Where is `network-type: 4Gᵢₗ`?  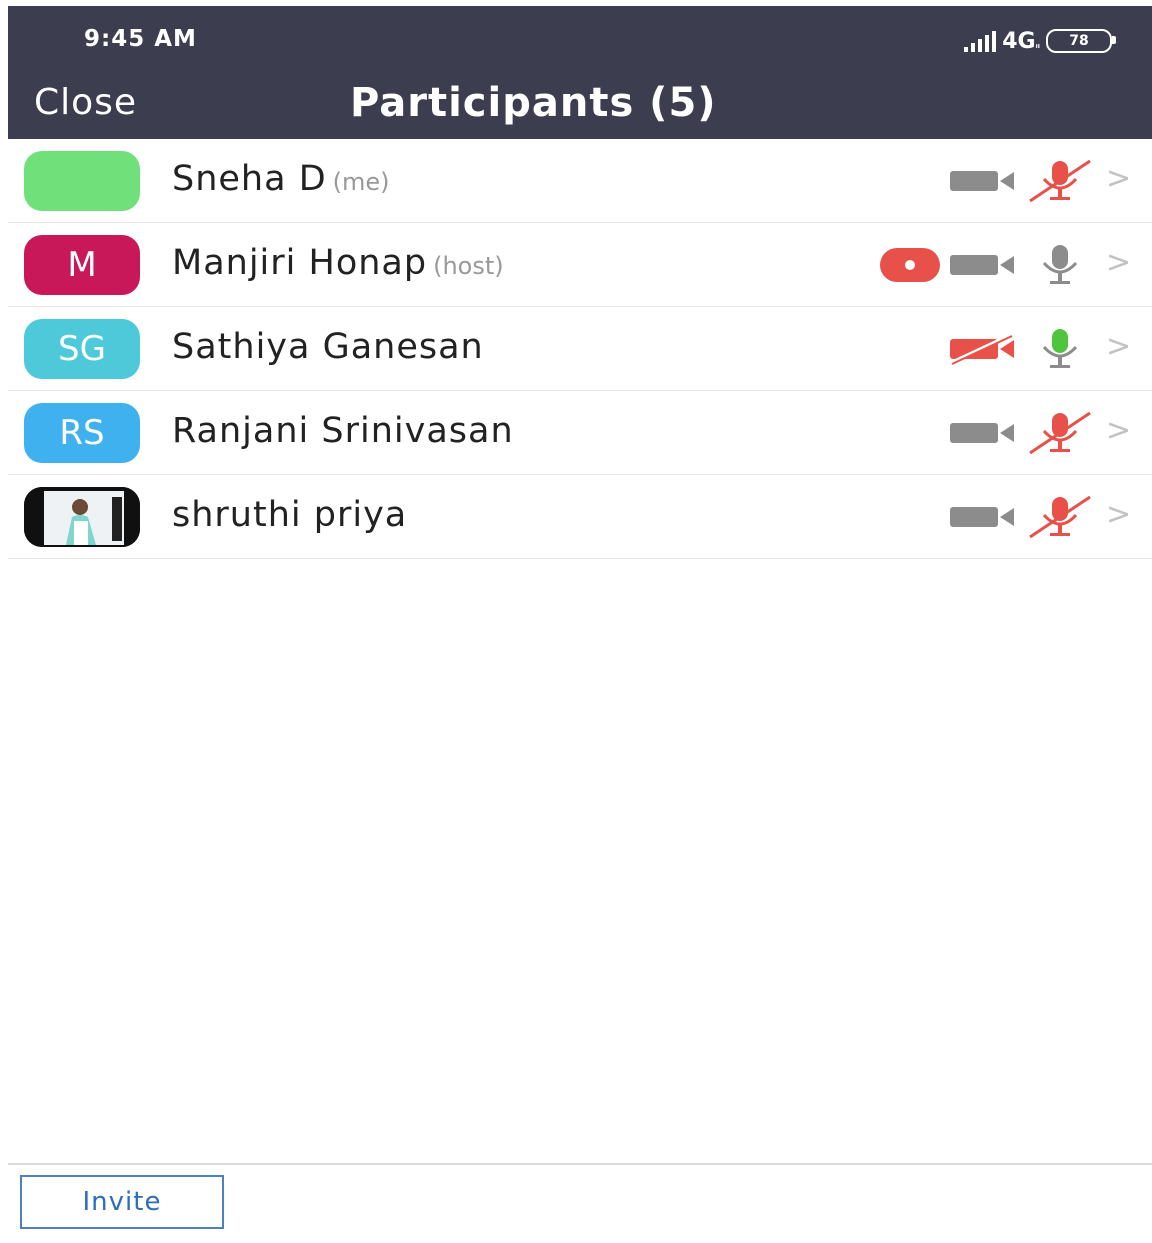
network-type: 4Gᵢₗ is located at coordinates (1021, 41).